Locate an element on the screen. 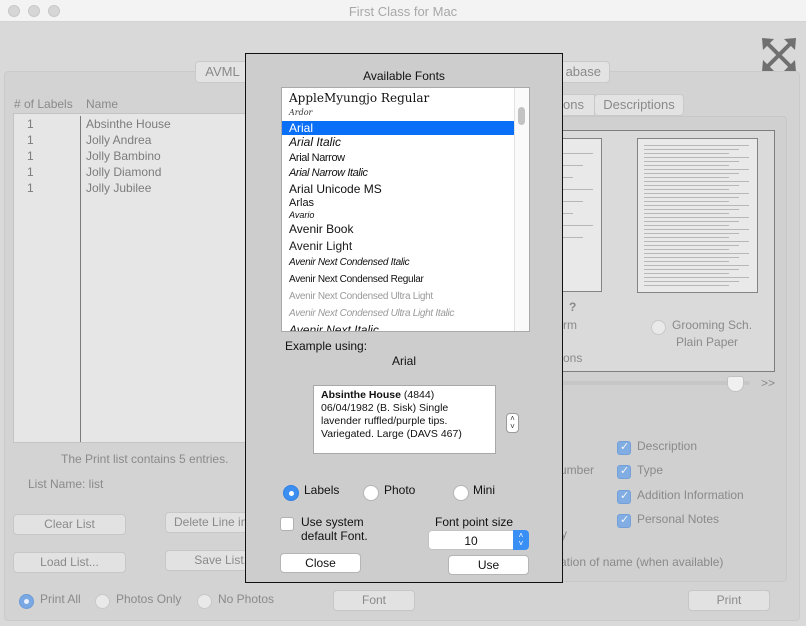  grooming-sheet-radio is located at coordinates (658, 327).